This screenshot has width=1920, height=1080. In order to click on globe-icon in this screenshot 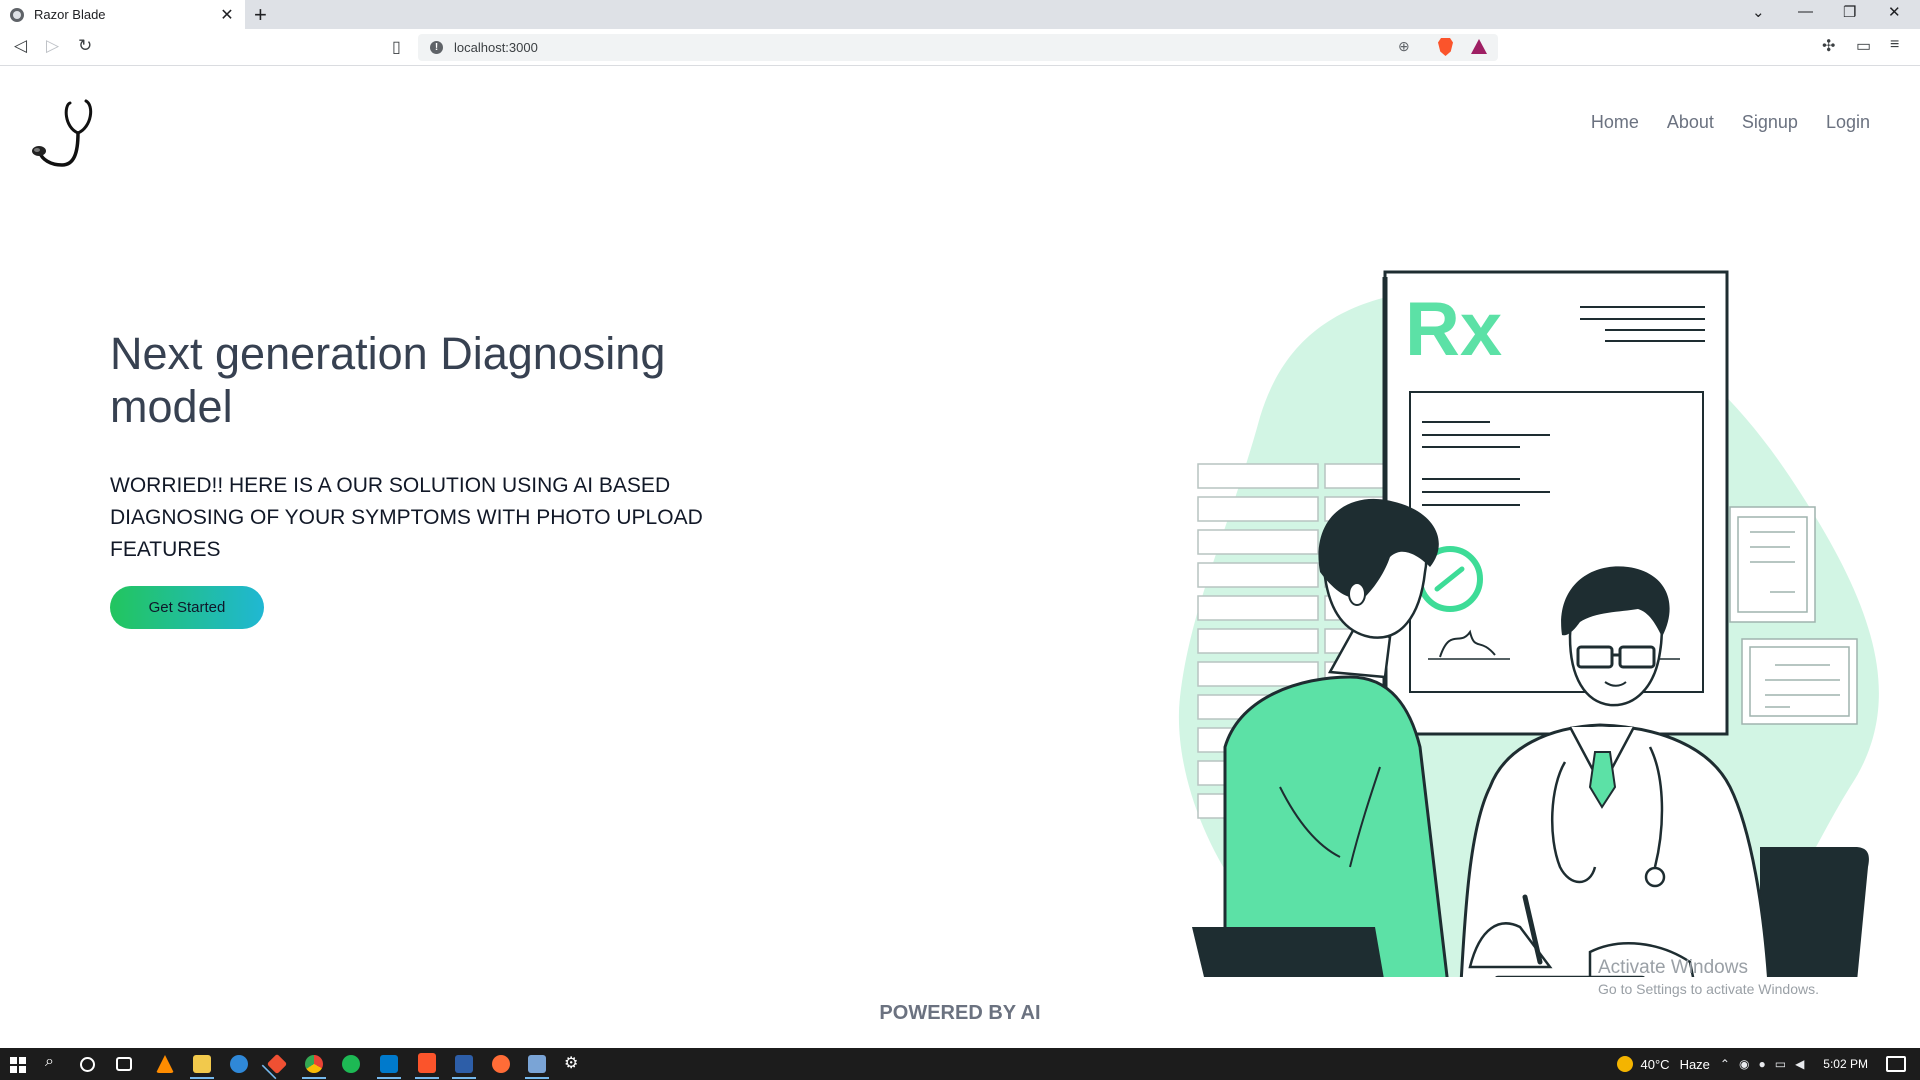, I will do `click(17, 14)`.